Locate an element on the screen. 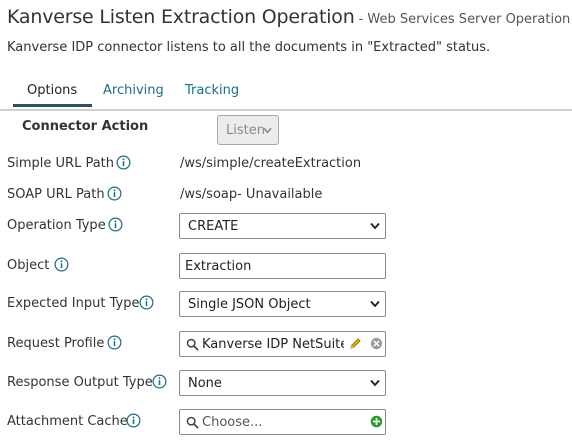 The height and width of the screenshot is (443, 572). request-profile-label: Request Profile is located at coordinates (56, 343).